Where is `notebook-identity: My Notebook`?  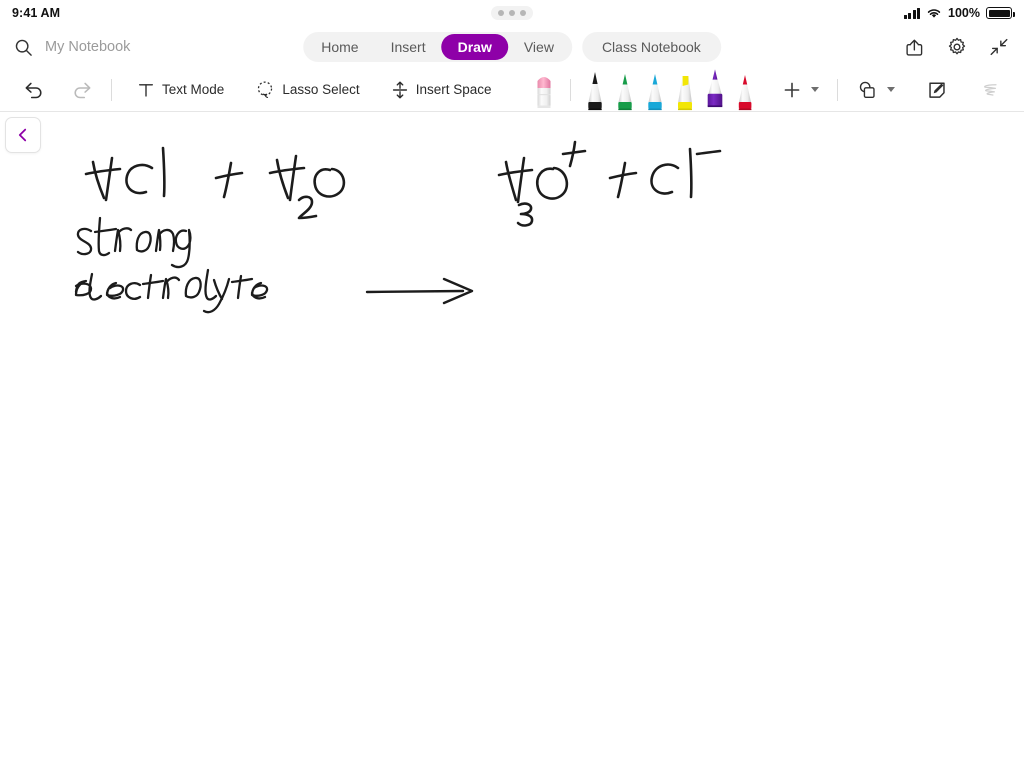
notebook-identity: My Notebook is located at coordinates (72, 47).